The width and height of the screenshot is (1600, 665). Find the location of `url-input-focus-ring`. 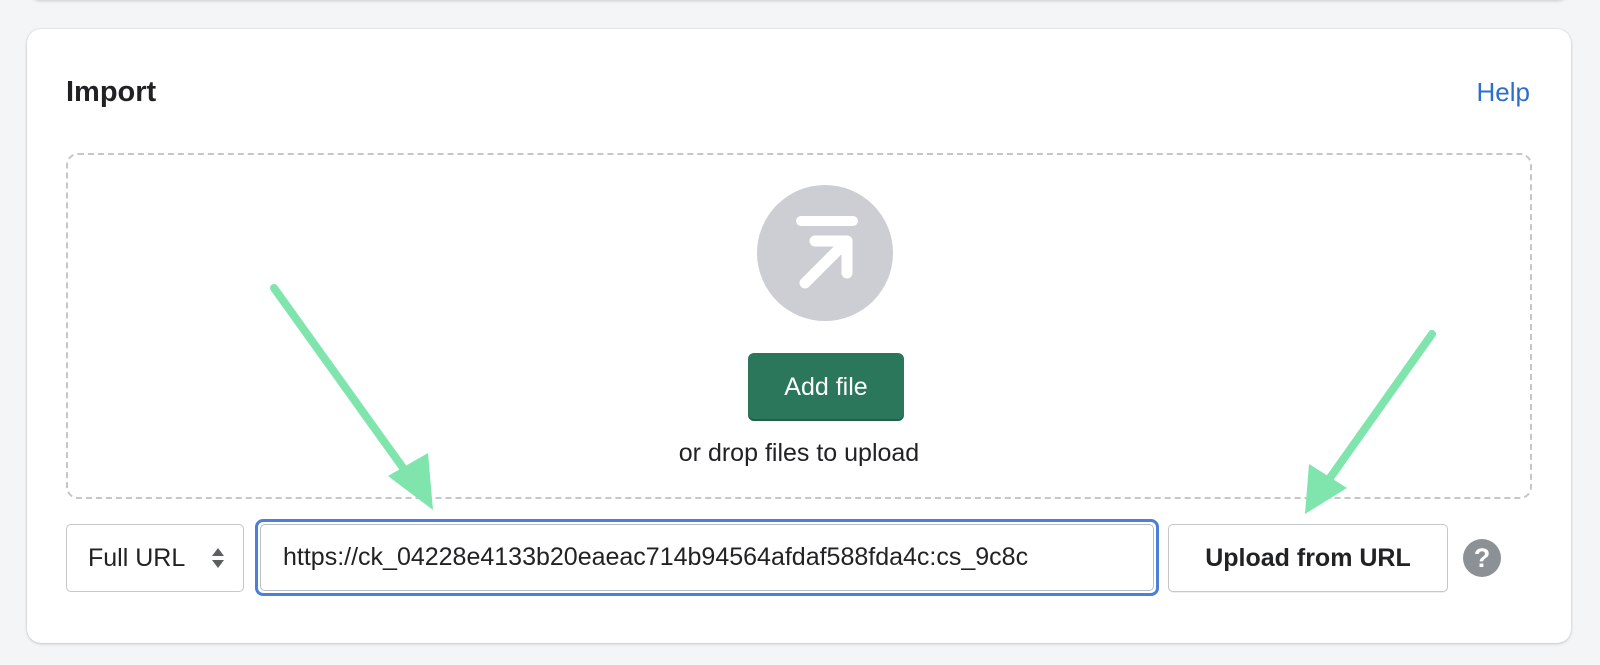

url-input-focus-ring is located at coordinates (707, 557).